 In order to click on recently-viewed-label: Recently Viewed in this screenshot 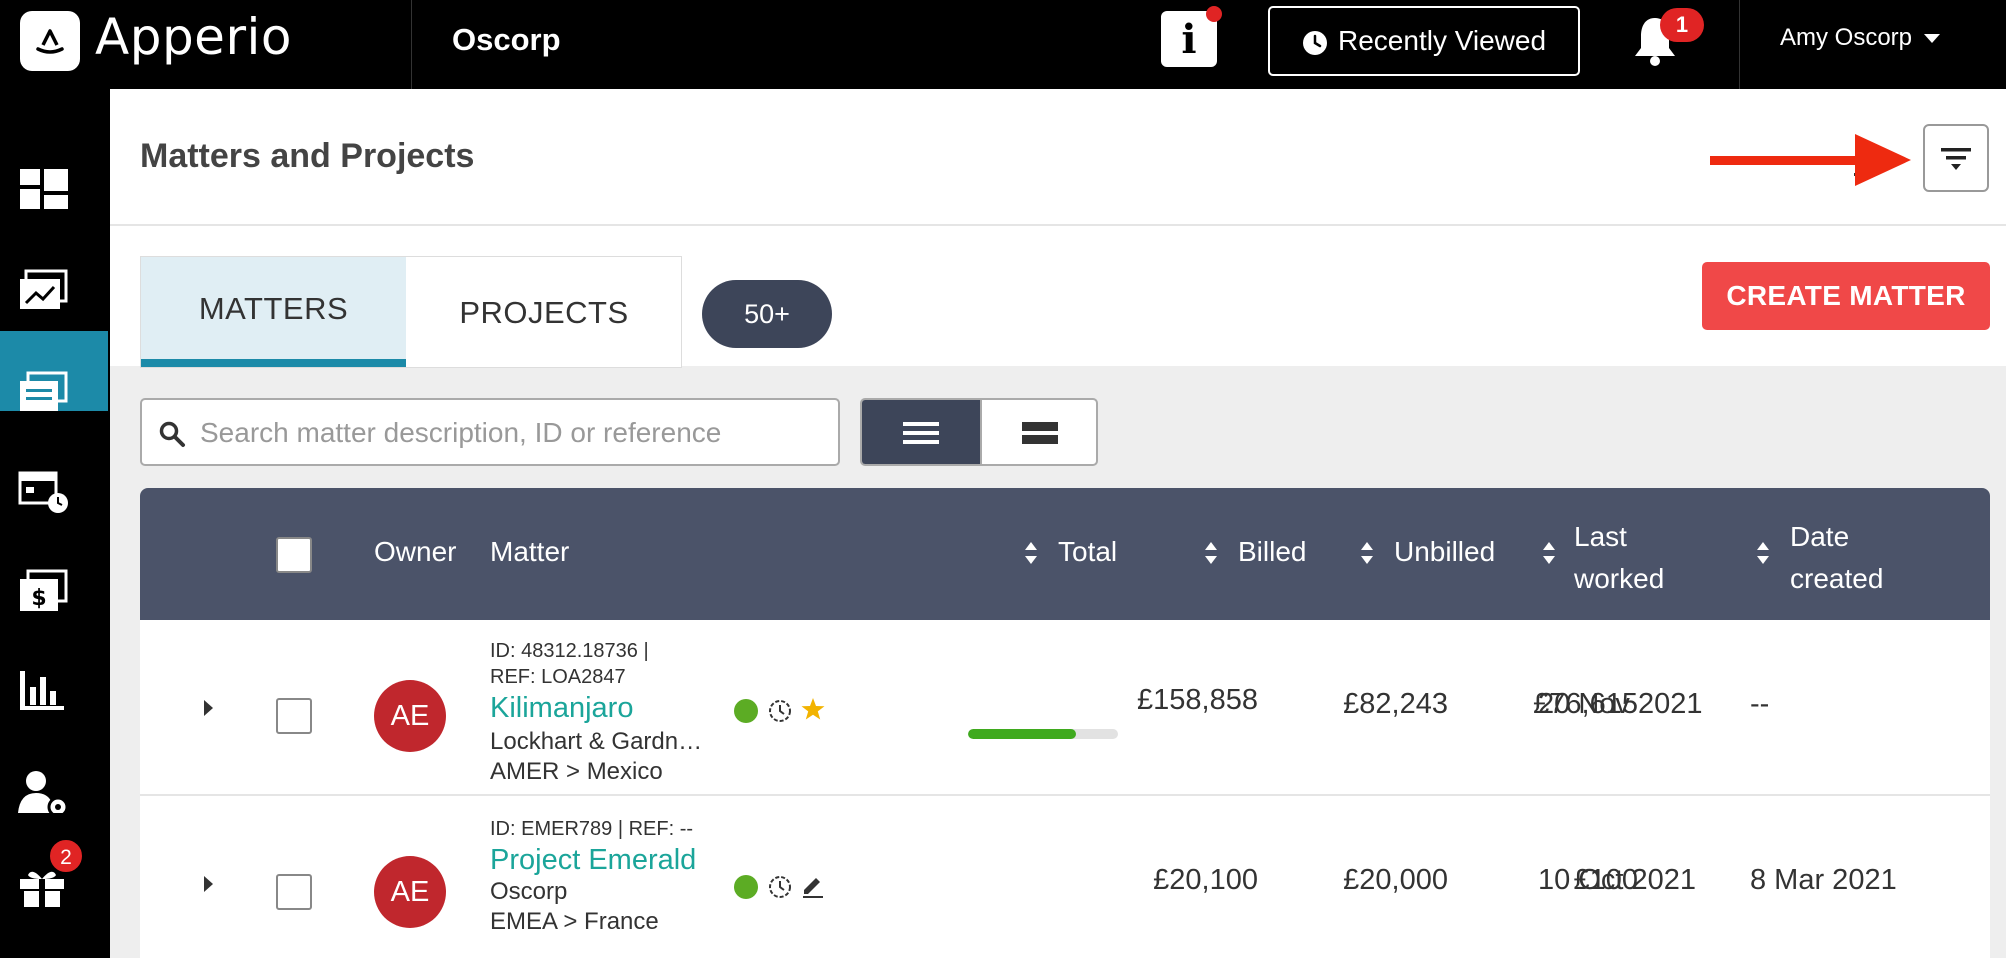, I will do `click(1442, 40)`.